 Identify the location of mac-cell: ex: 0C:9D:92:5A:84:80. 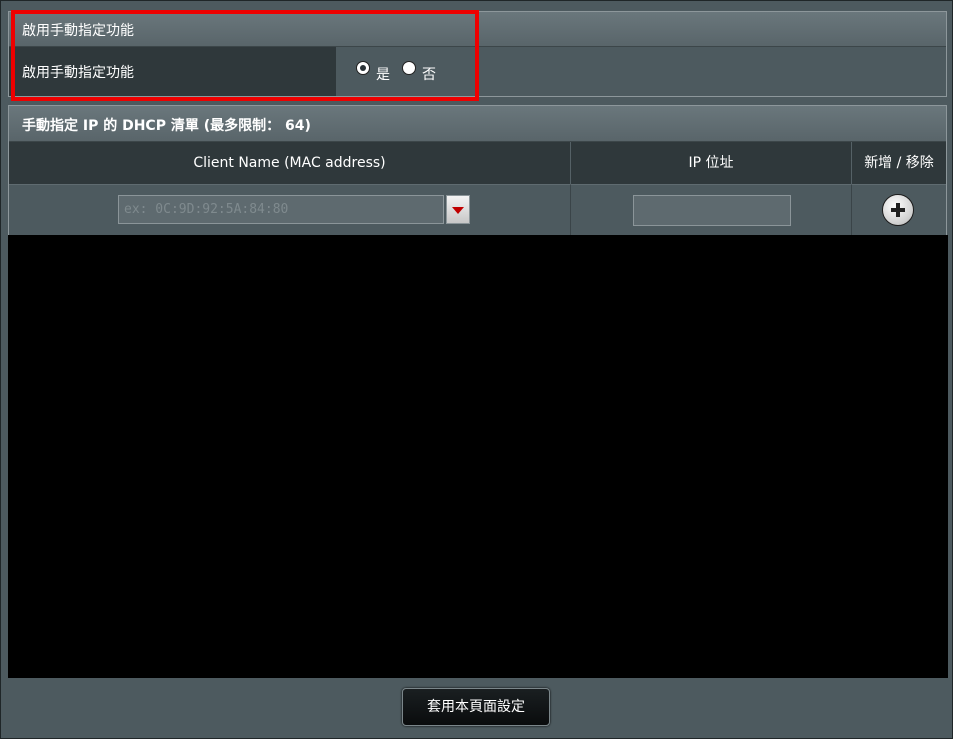
(290, 210).